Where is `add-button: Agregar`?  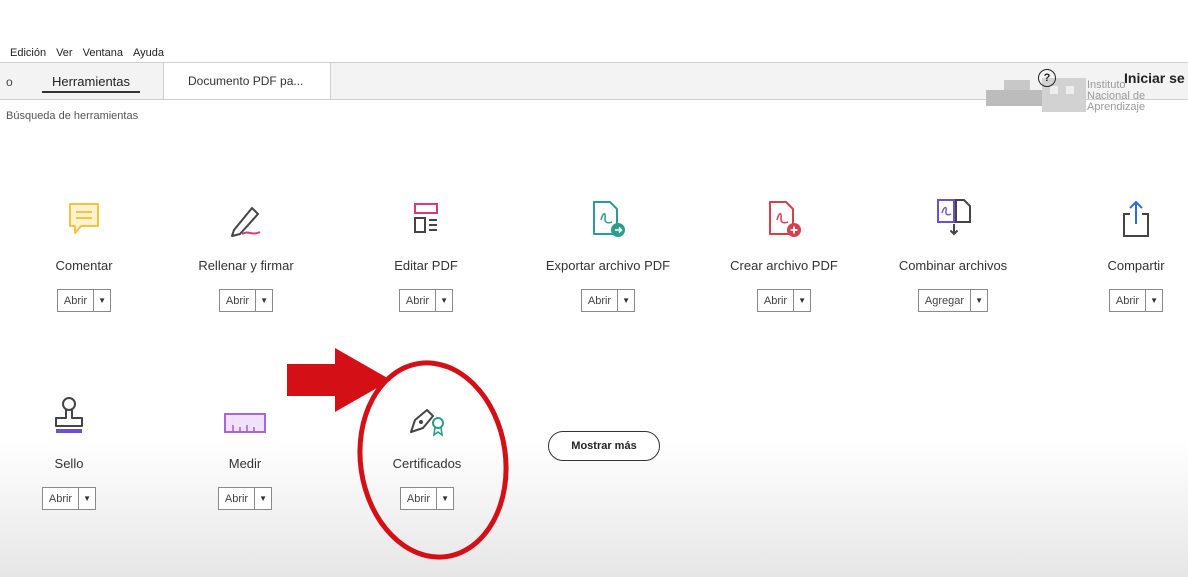
add-button: Agregar is located at coordinates (945, 300).